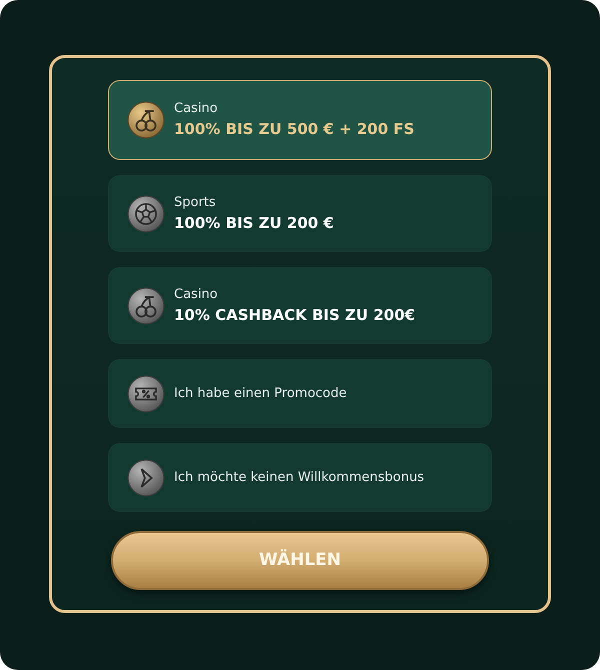  Describe the element at coordinates (254, 223) in the screenshot. I see `bonus-offer: 100% BIS ZU 200 €` at that location.